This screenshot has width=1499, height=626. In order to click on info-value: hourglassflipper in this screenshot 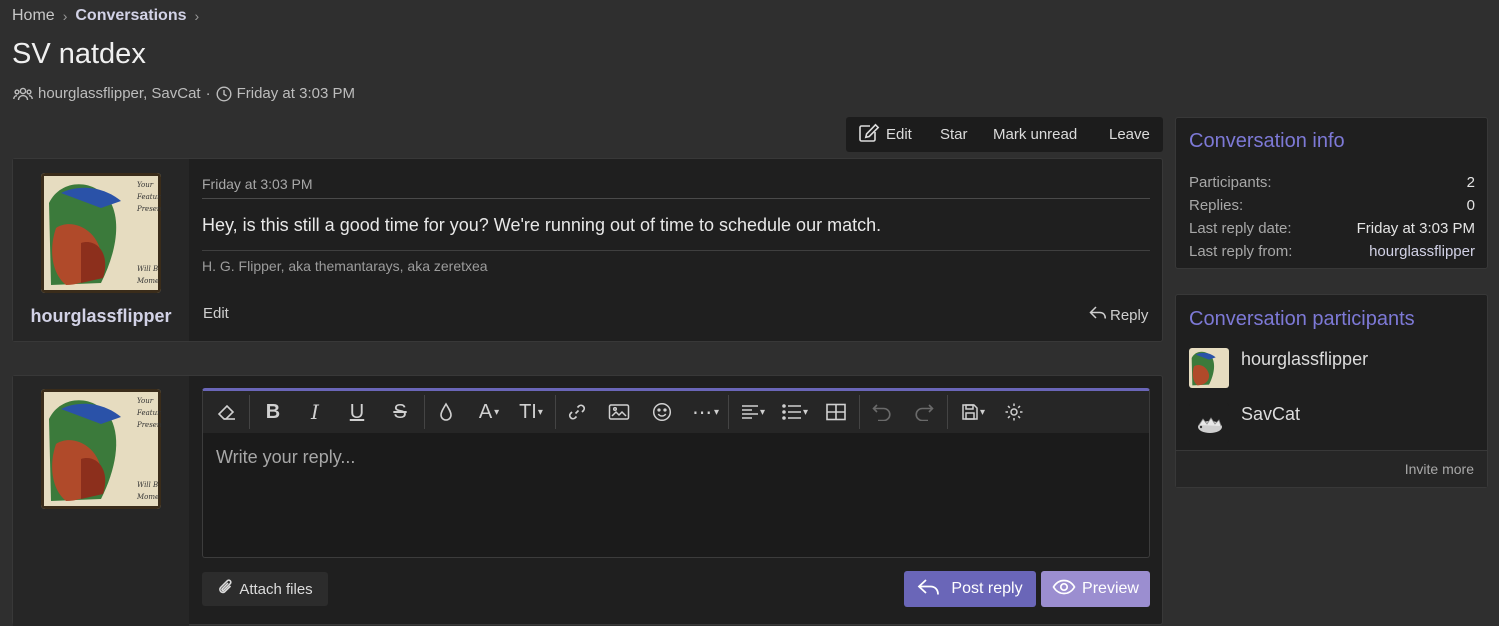, I will do `click(1422, 254)`.